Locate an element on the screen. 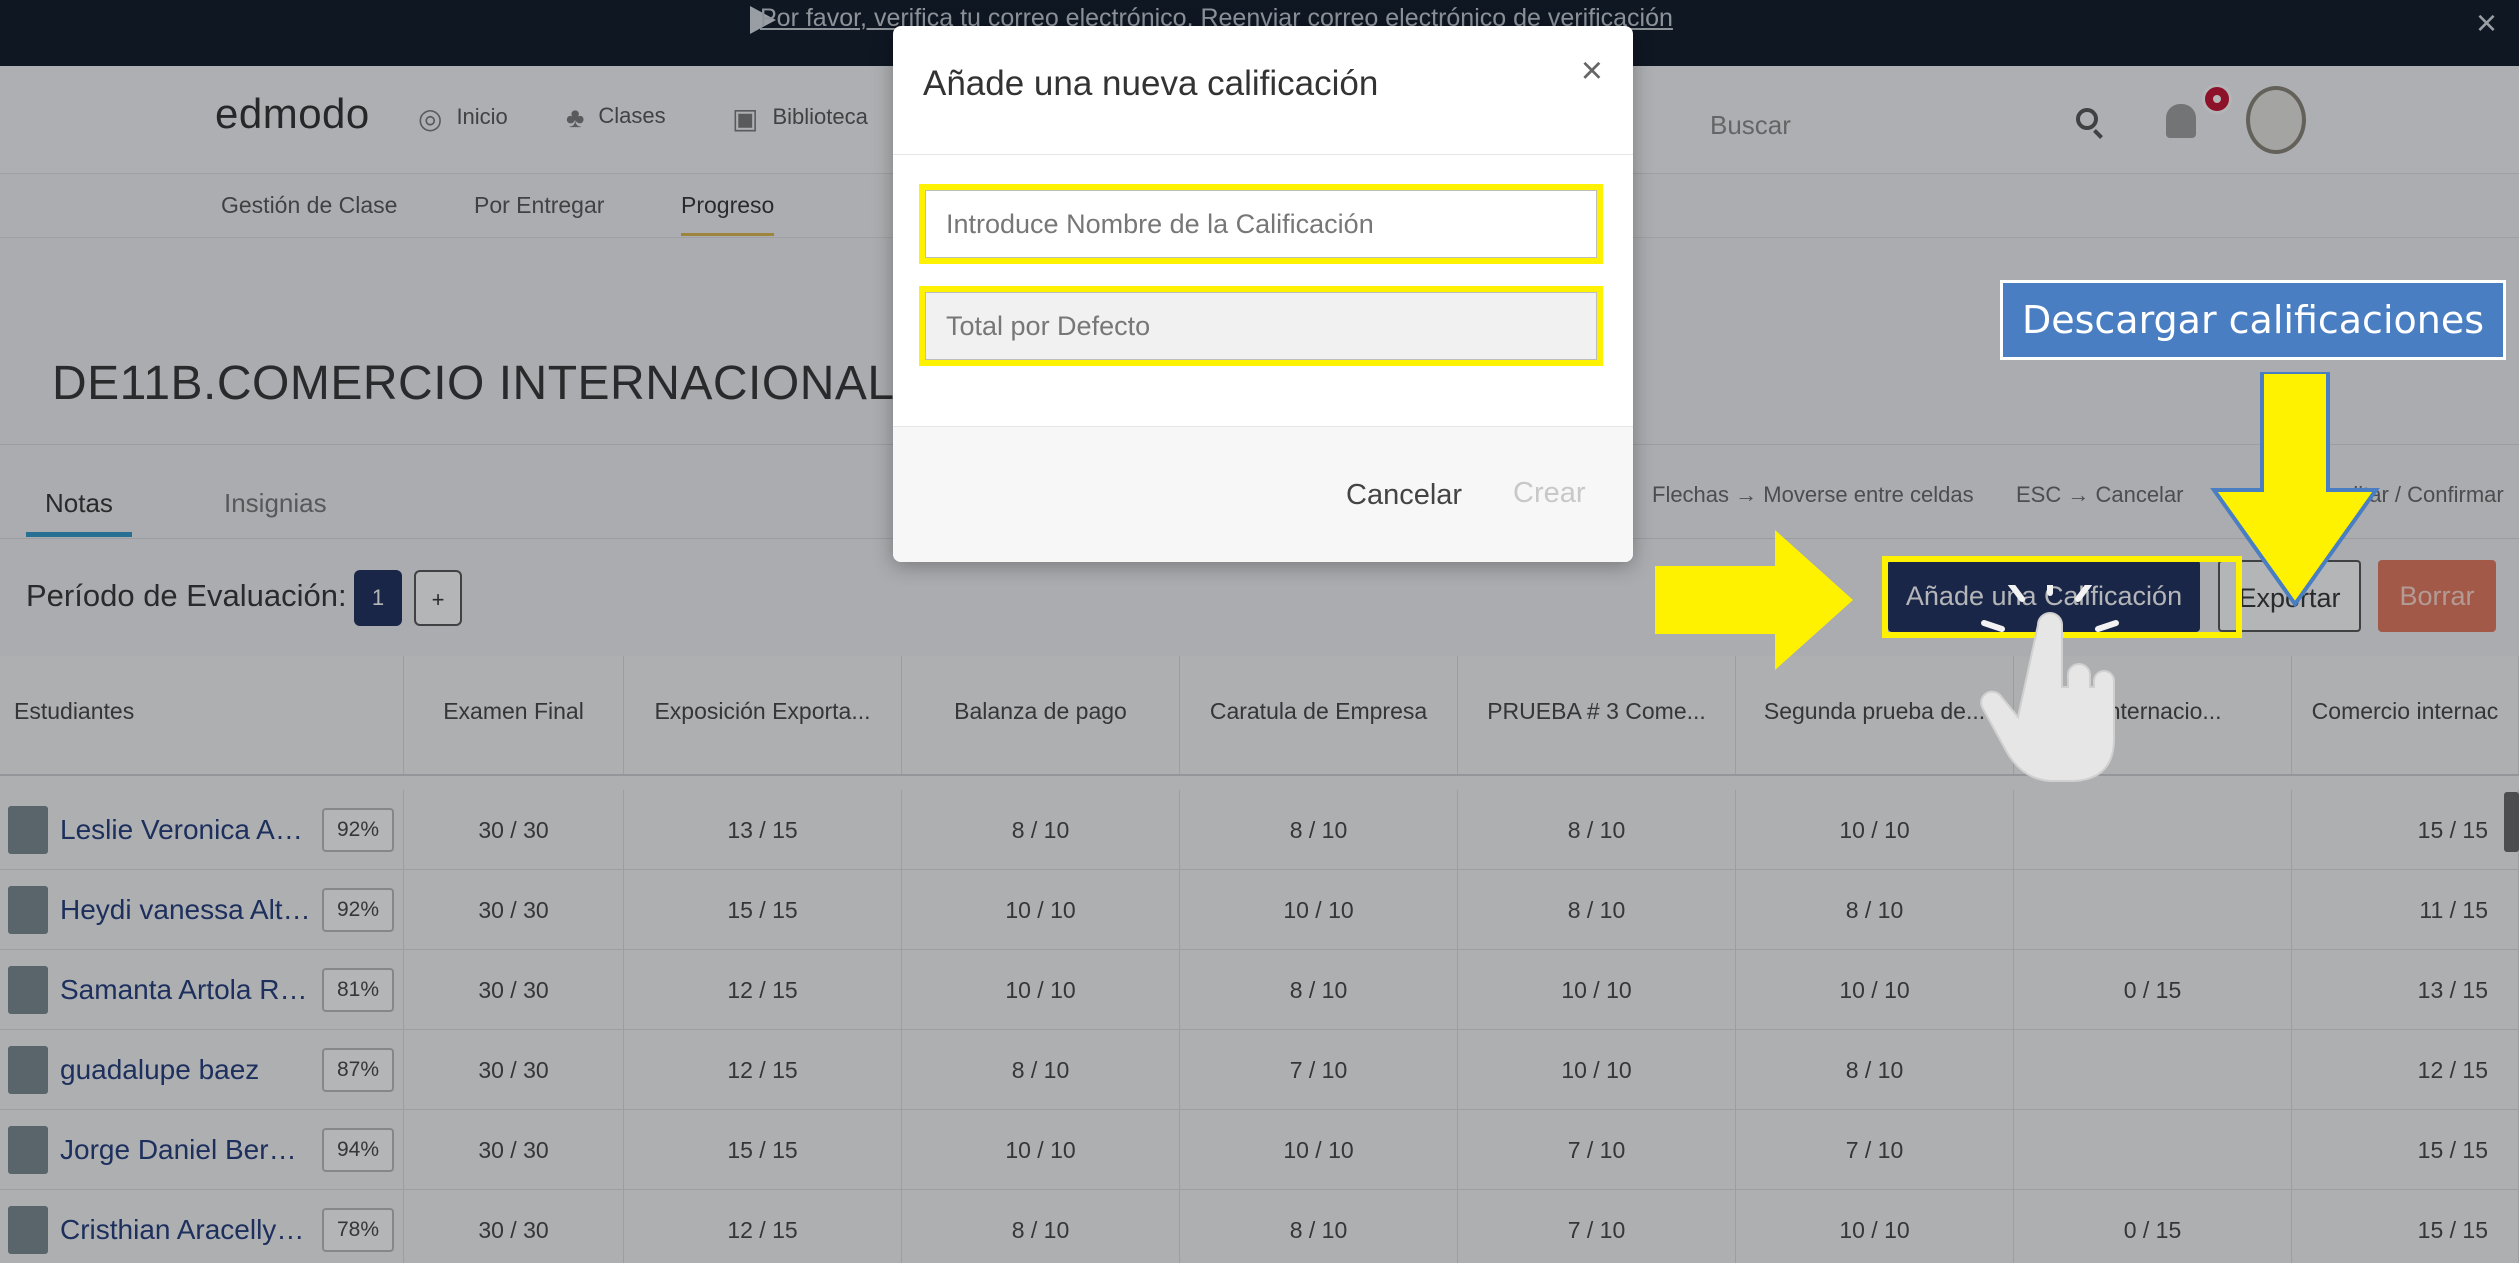 Image resolution: width=2519 pixels, height=1263 pixels. divider is located at coordinates (1263, 154).